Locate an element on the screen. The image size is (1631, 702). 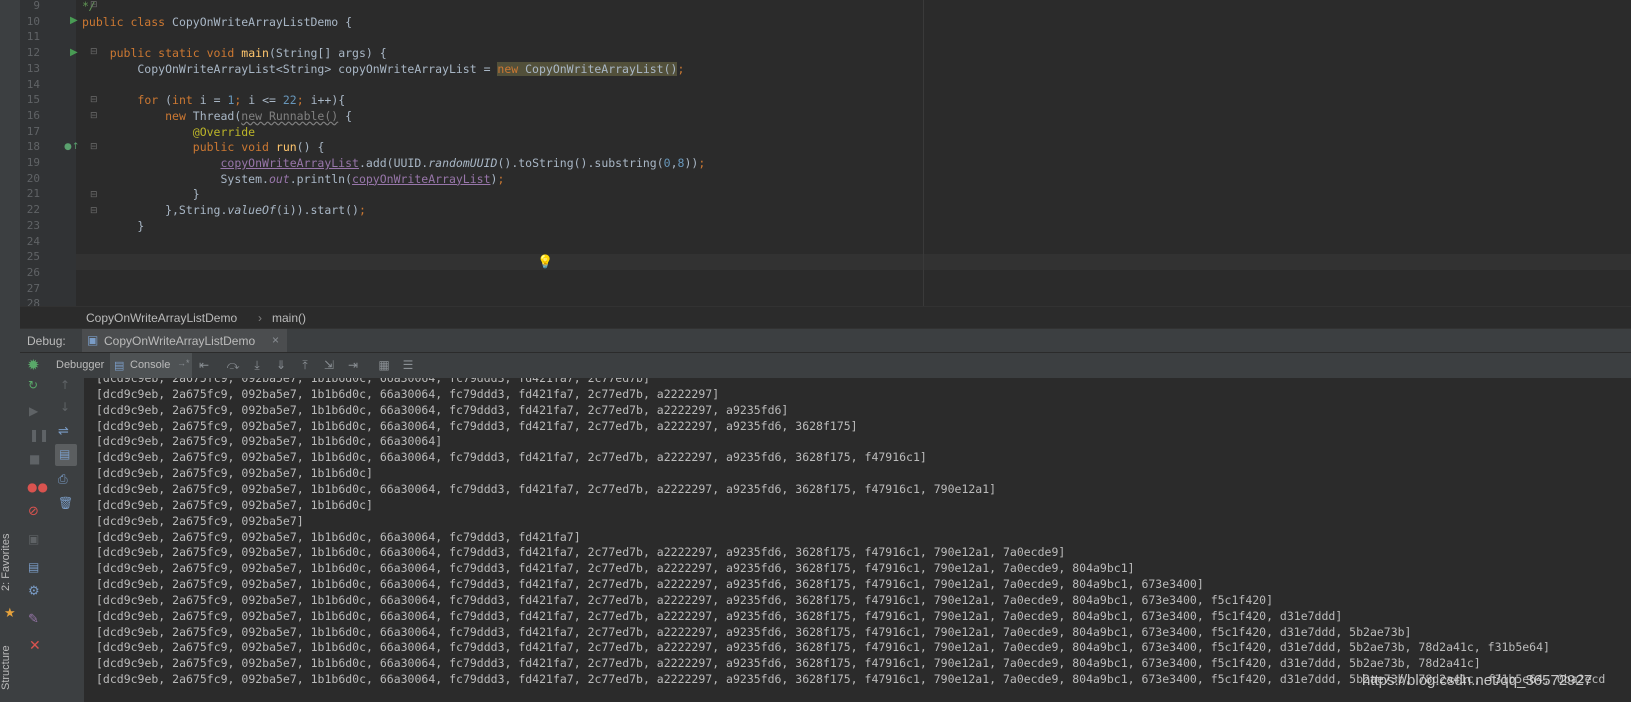
close-icon: × is located at coordinates (275, 340).